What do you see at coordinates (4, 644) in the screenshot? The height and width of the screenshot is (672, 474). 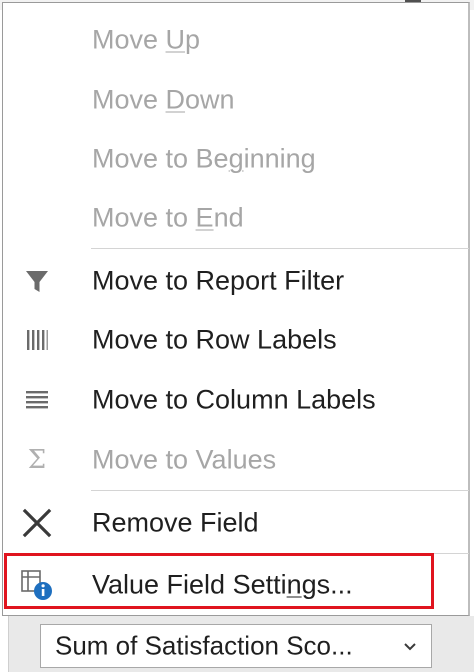 I see `cell` at bounding box center [4, 644].